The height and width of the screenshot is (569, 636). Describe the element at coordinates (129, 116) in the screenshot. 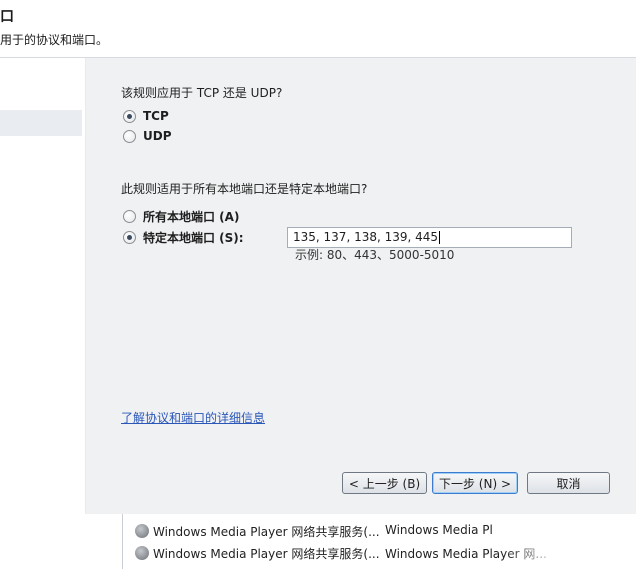

I see `tcp-radio-button` at that location.